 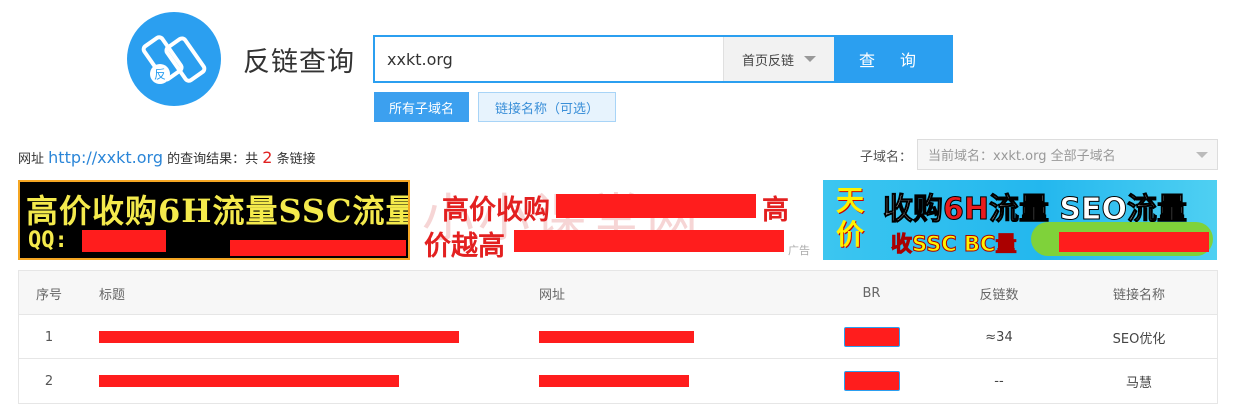 I want to click on row-backlinks: ≈34, so click(x=999, y=337).